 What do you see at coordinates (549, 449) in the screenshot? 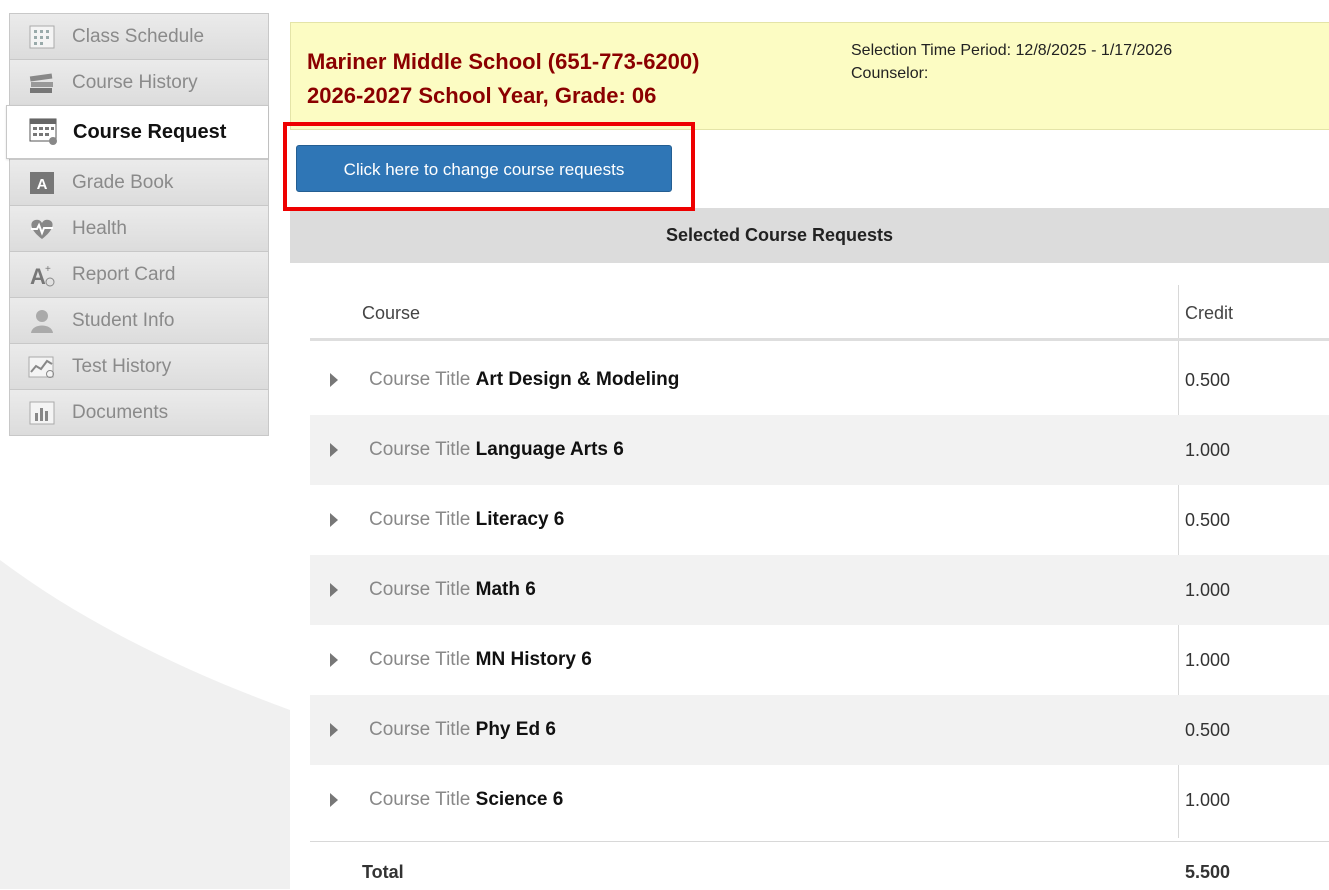
I see `course-name: Language Arts 6` at bounding box center [549, 449].